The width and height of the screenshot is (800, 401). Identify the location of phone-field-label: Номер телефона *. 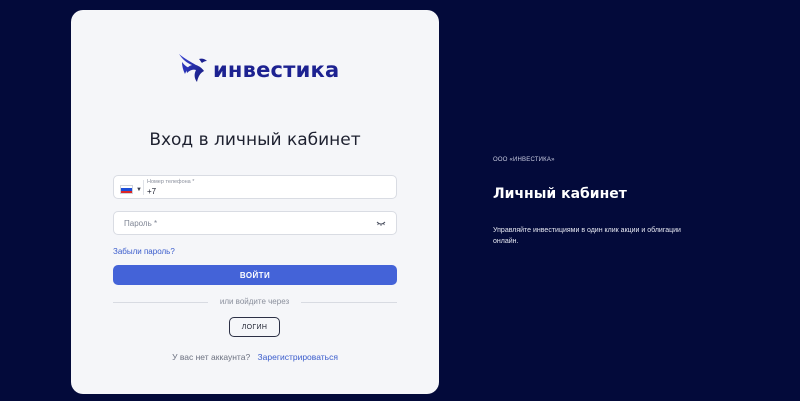
(171, 182).